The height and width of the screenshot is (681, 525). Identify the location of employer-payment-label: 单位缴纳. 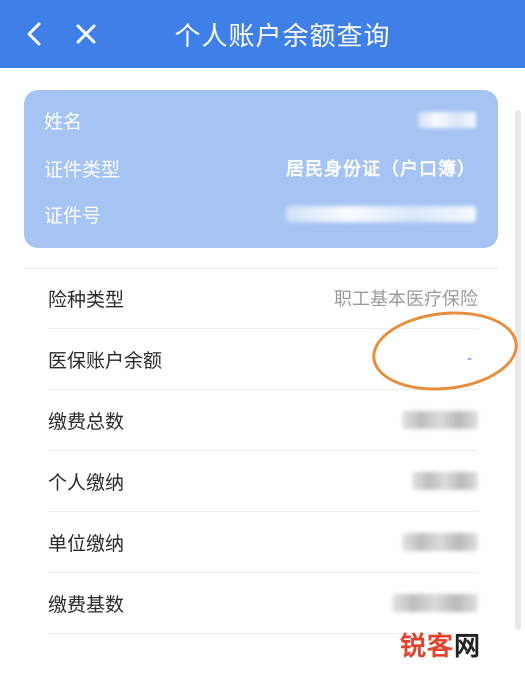
(86, 543).